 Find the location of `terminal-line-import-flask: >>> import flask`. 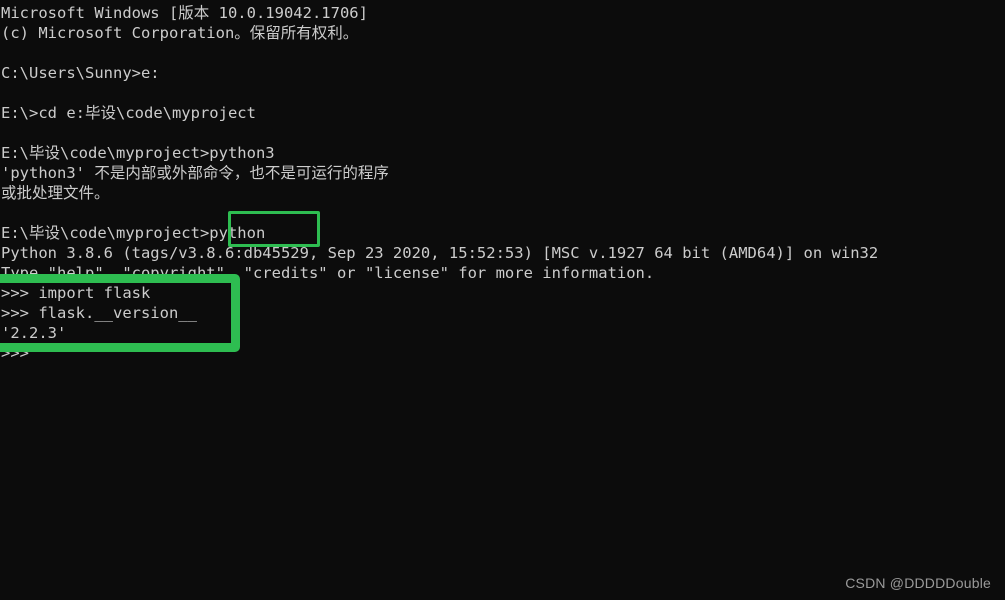

terminal-line-import-flask: >>> import flask is located at coordinates (76, 293).